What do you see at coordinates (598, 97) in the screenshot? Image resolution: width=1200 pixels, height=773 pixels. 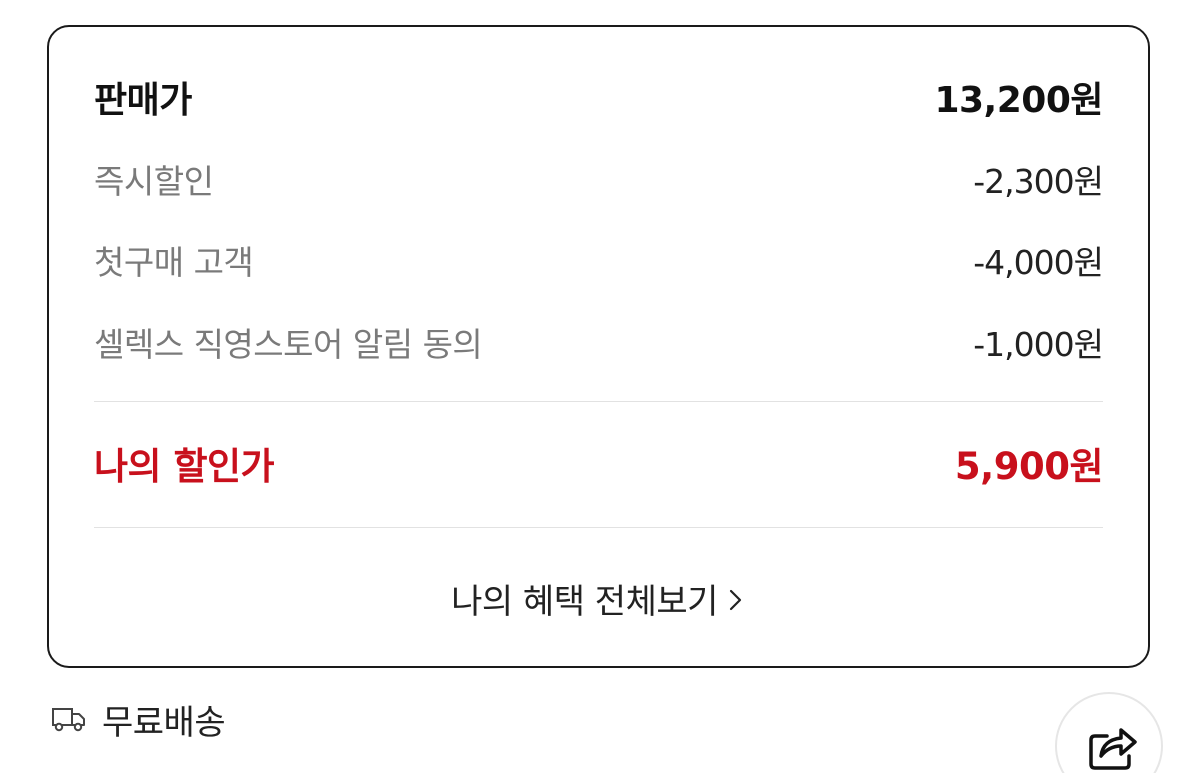 I see `sale-price-row: 판매가 13,200원` at bounding box center [598, 97].